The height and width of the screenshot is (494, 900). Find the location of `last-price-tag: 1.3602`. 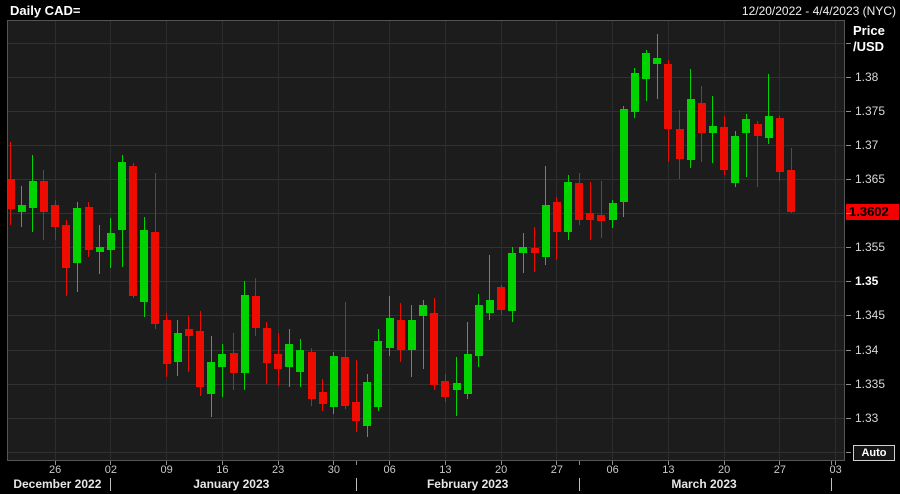

last-price-tag: 1.3602 is located at coordinates (872, 211).